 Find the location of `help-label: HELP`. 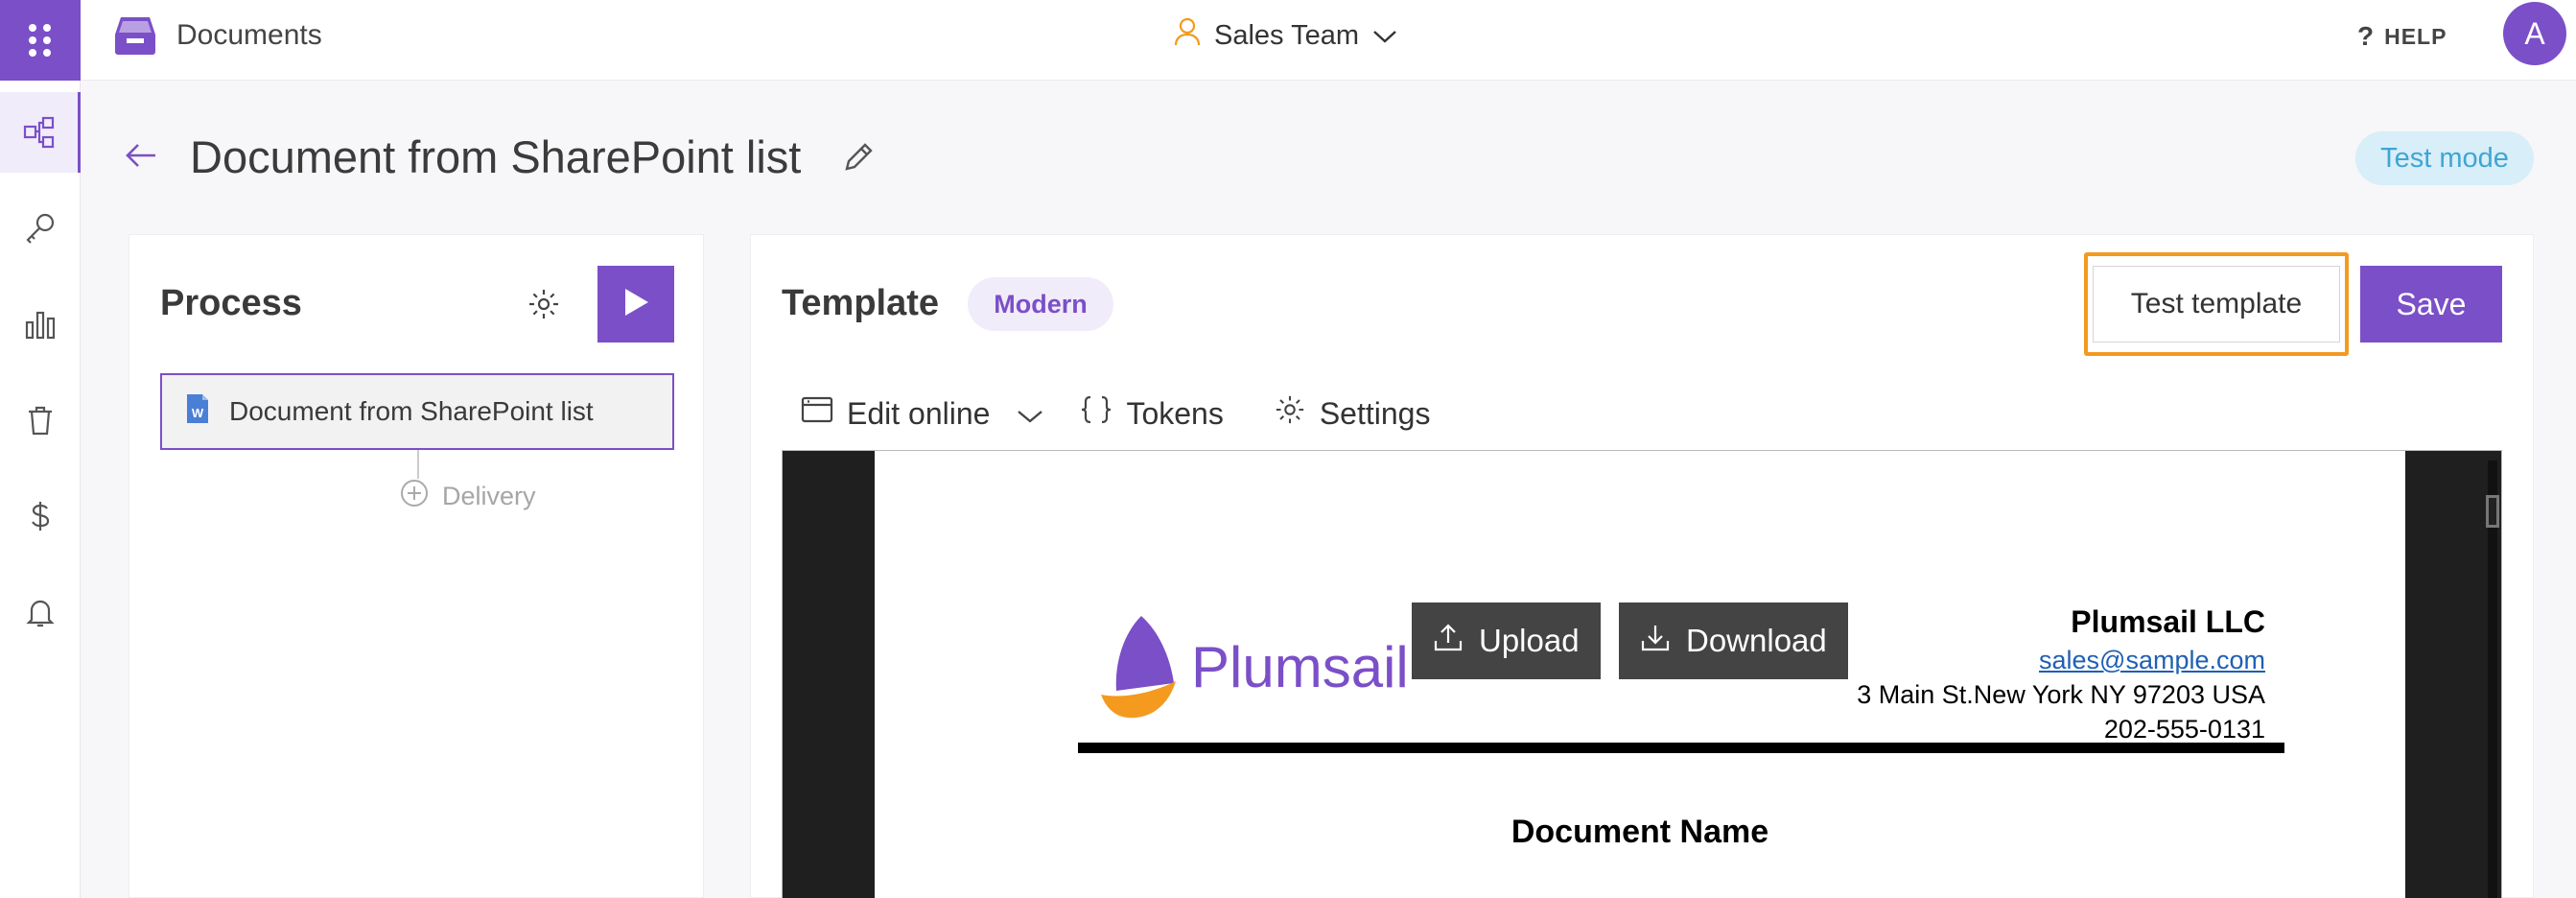

help-label: HELP is located at coordinates (2415, 36).